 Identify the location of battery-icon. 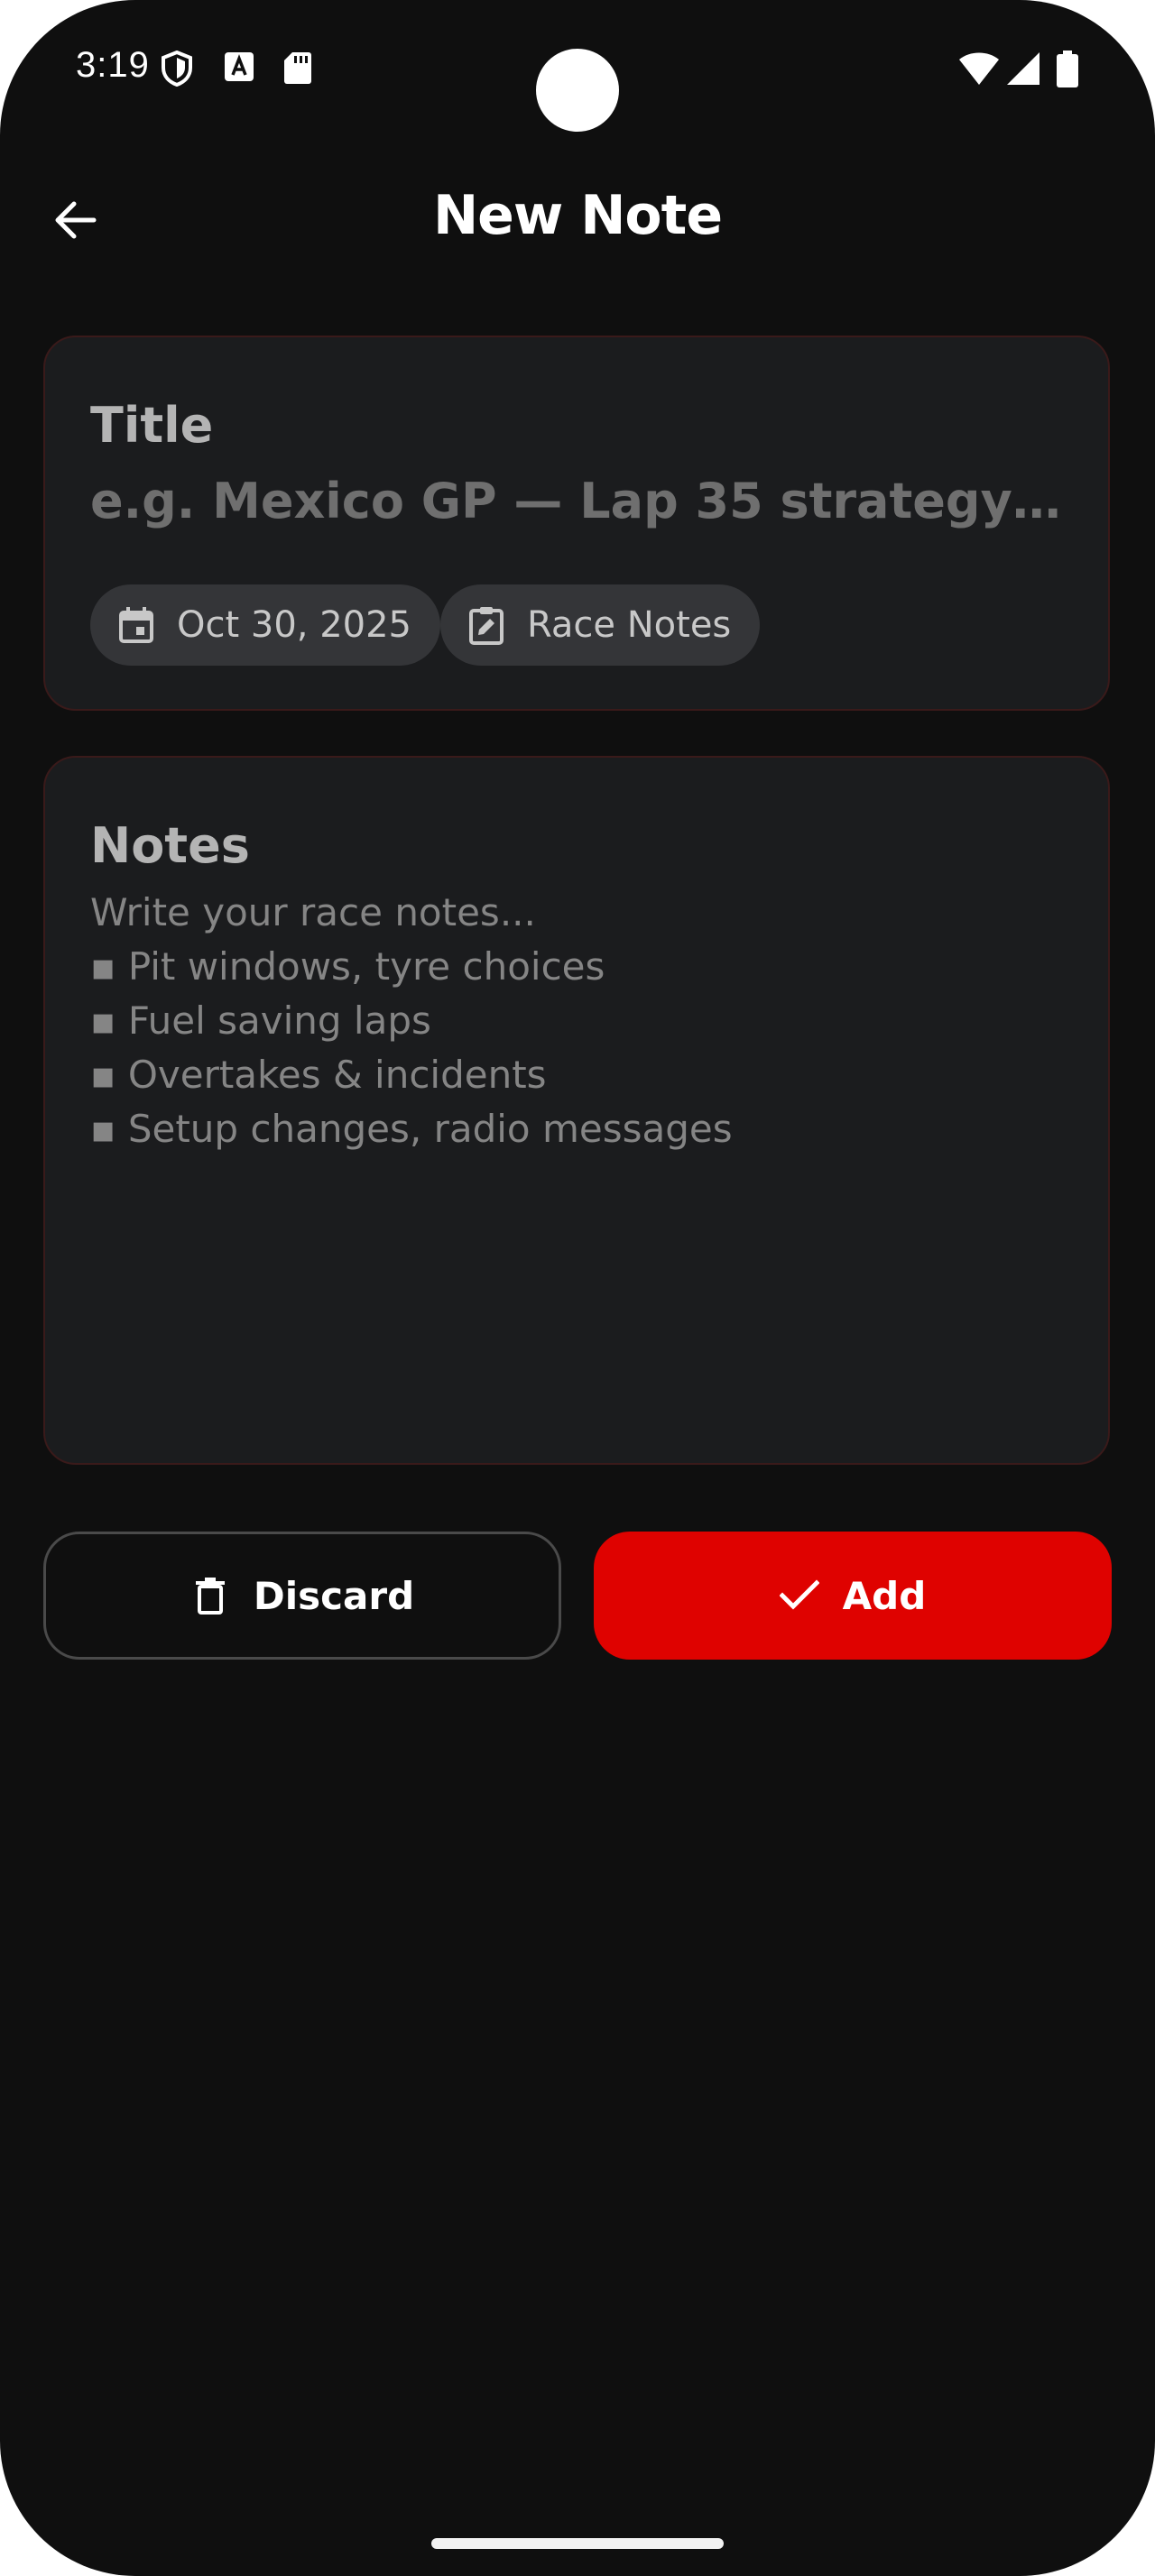
(1068, 69).